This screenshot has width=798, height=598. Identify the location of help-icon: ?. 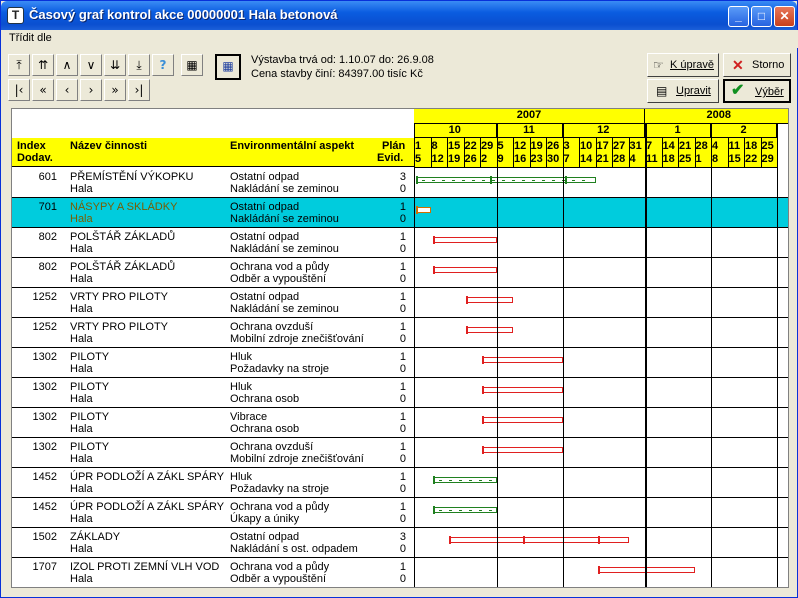
(163, 65).